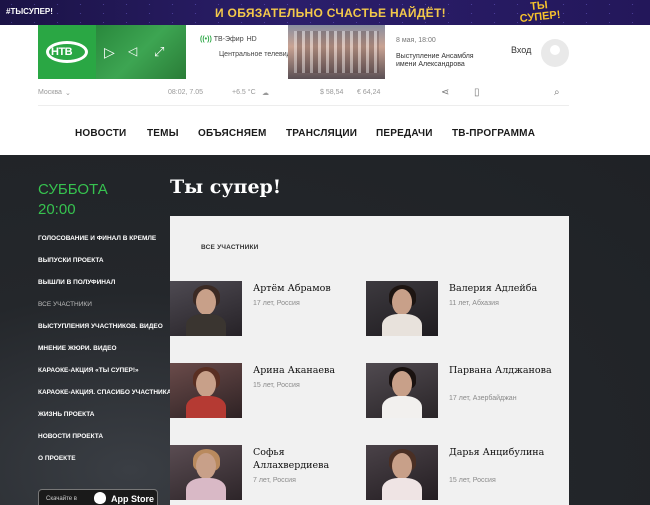  Describe the element at coordinates (133, 499) in the screenshot. I see `store-label: App Store` at that location.